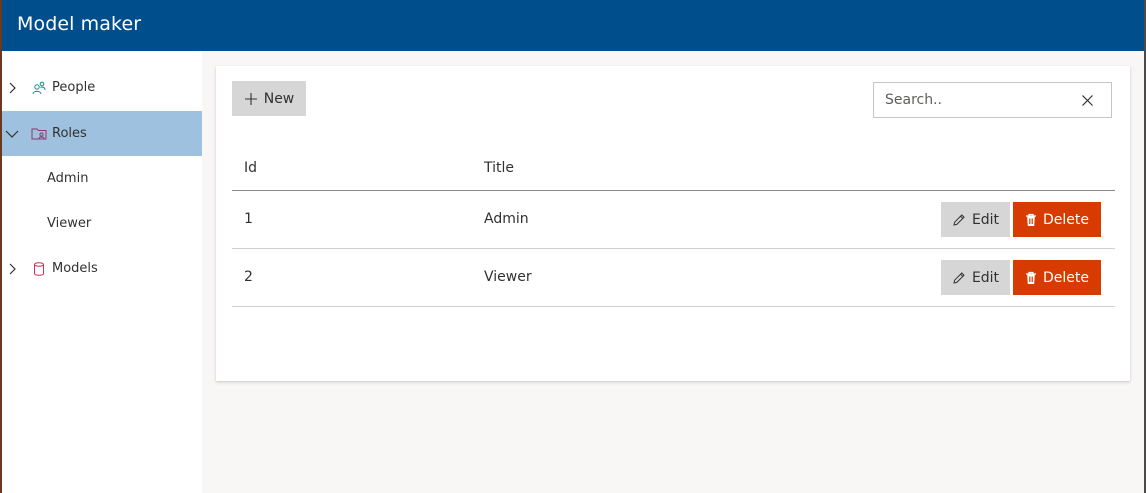  I want to click on chevron-down-icon, so click(12, 134).